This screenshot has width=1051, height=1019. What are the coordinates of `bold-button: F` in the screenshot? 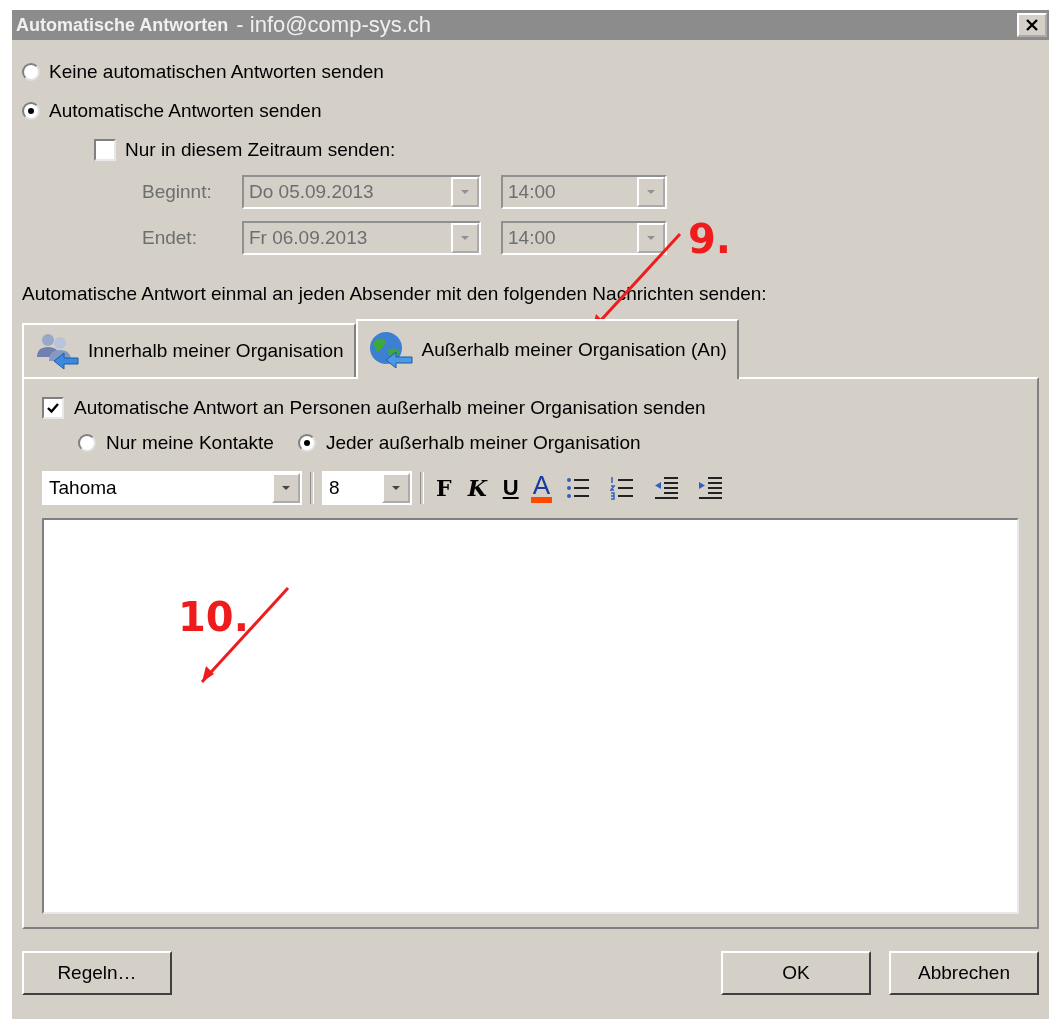 It's located at (444, 488).